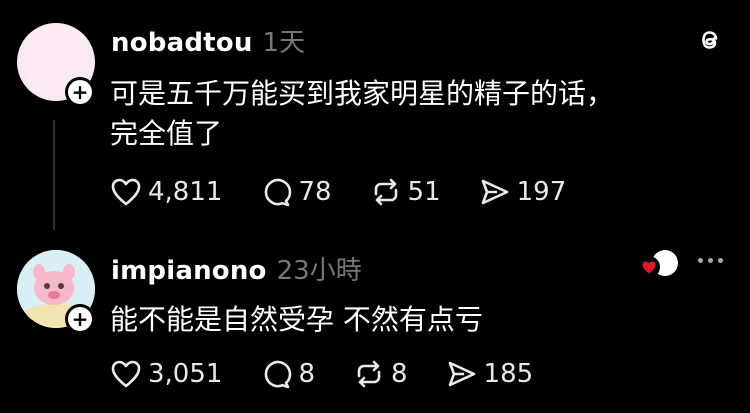 The image size is (750, 413). I want to click on more-icon, so click(710, 260).